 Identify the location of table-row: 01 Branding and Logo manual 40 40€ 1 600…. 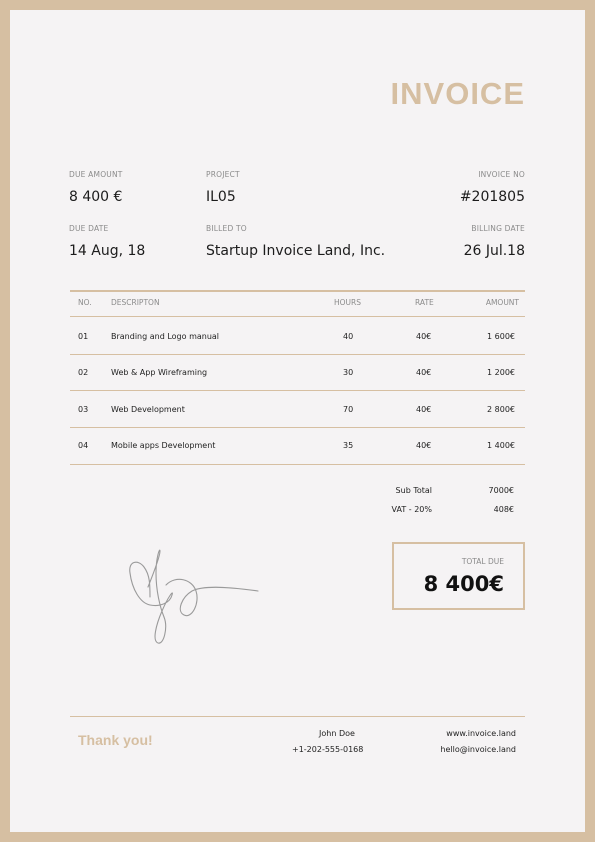
(297, 336).